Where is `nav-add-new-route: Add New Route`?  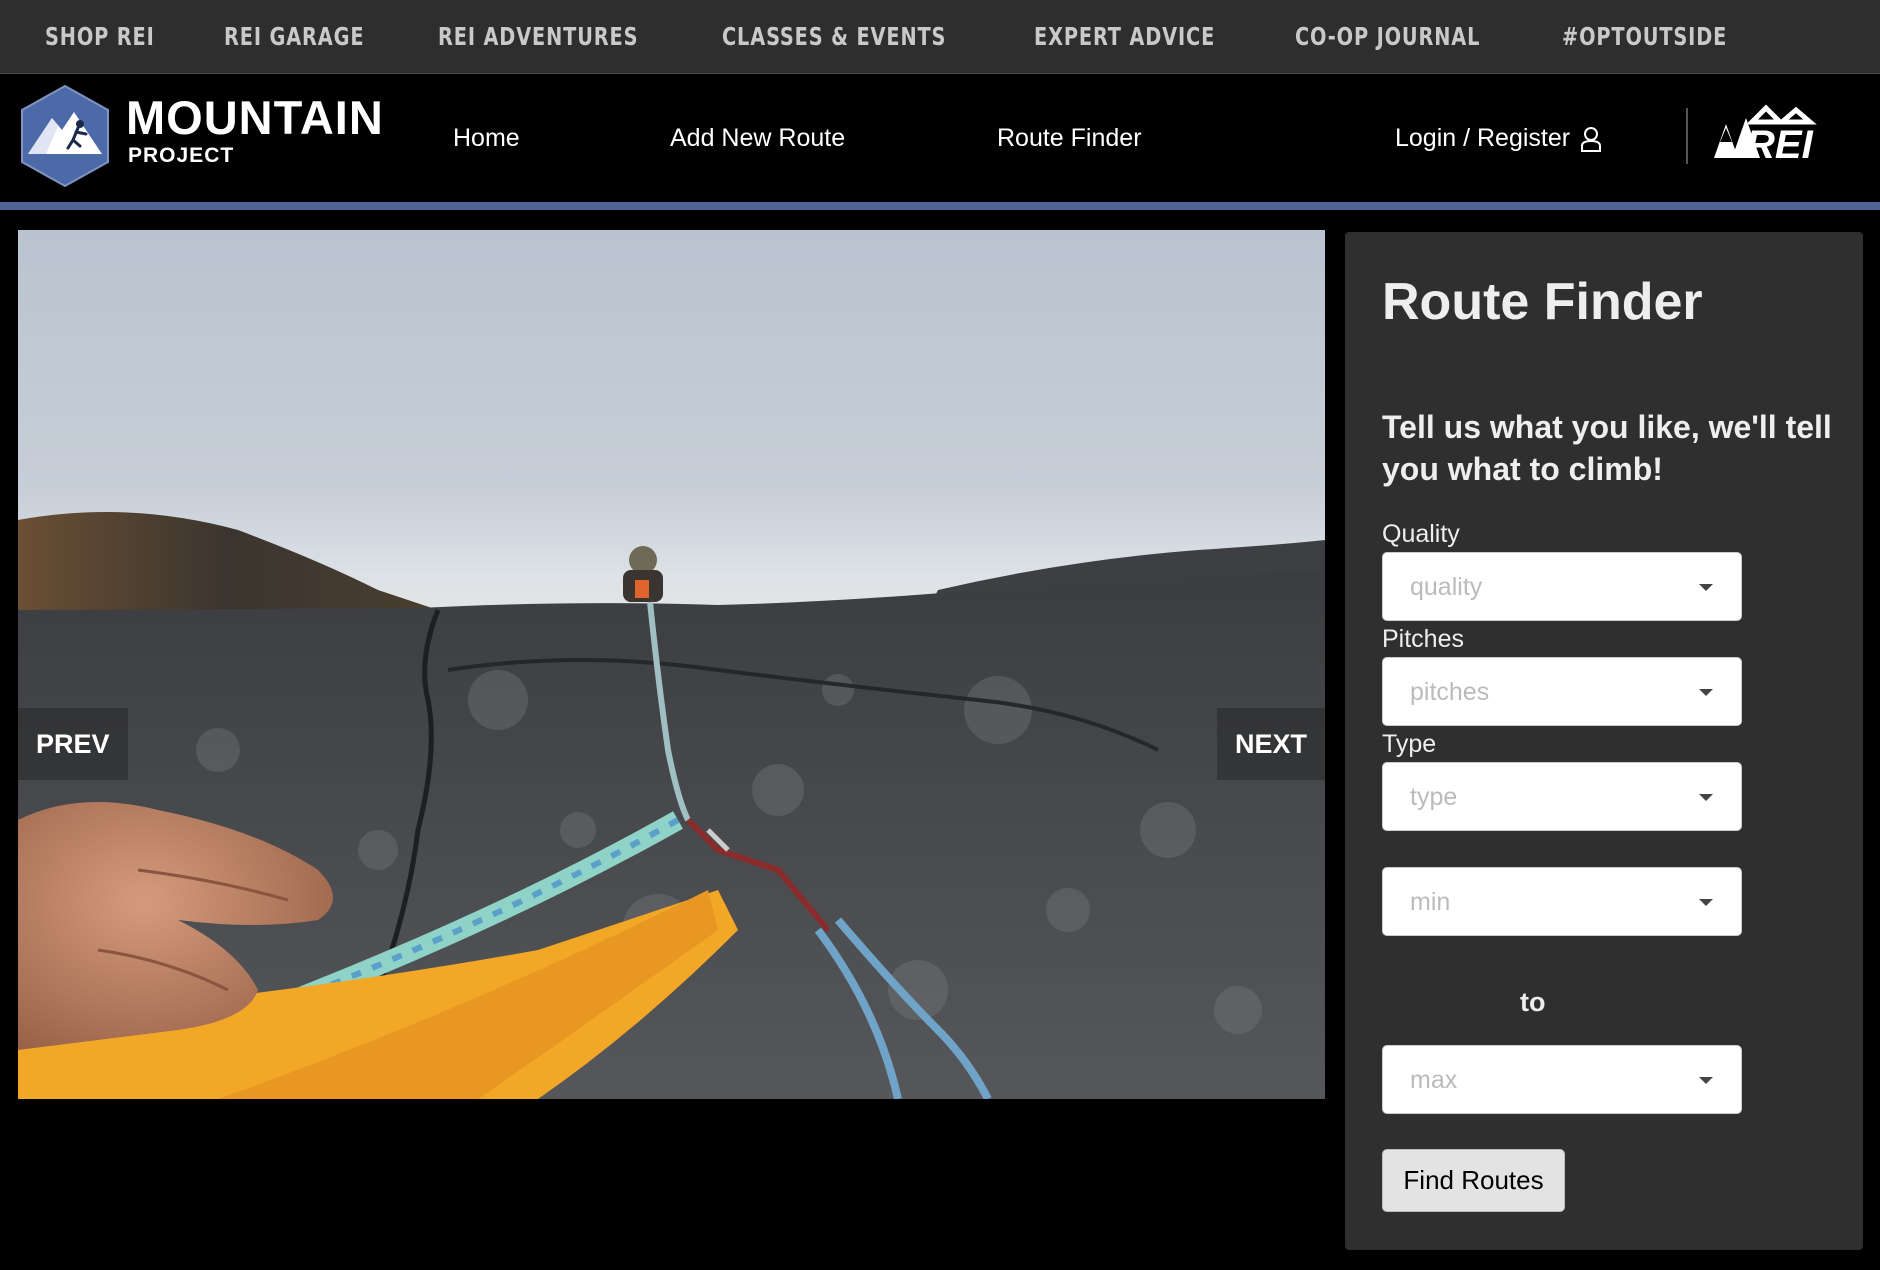 nav-add-new-route: Add New Route is located at coordinates (757, 138).